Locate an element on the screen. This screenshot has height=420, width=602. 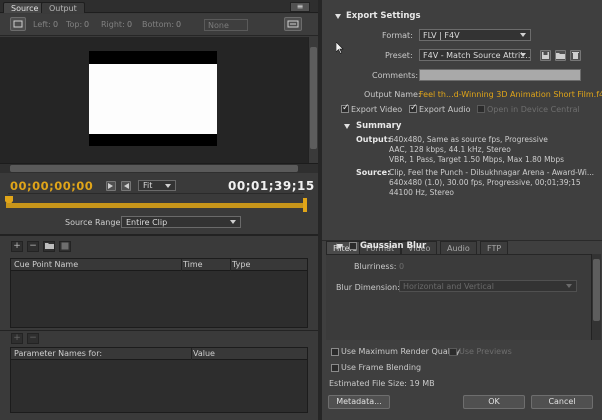
save-icon is located at coordinates (65, 246).